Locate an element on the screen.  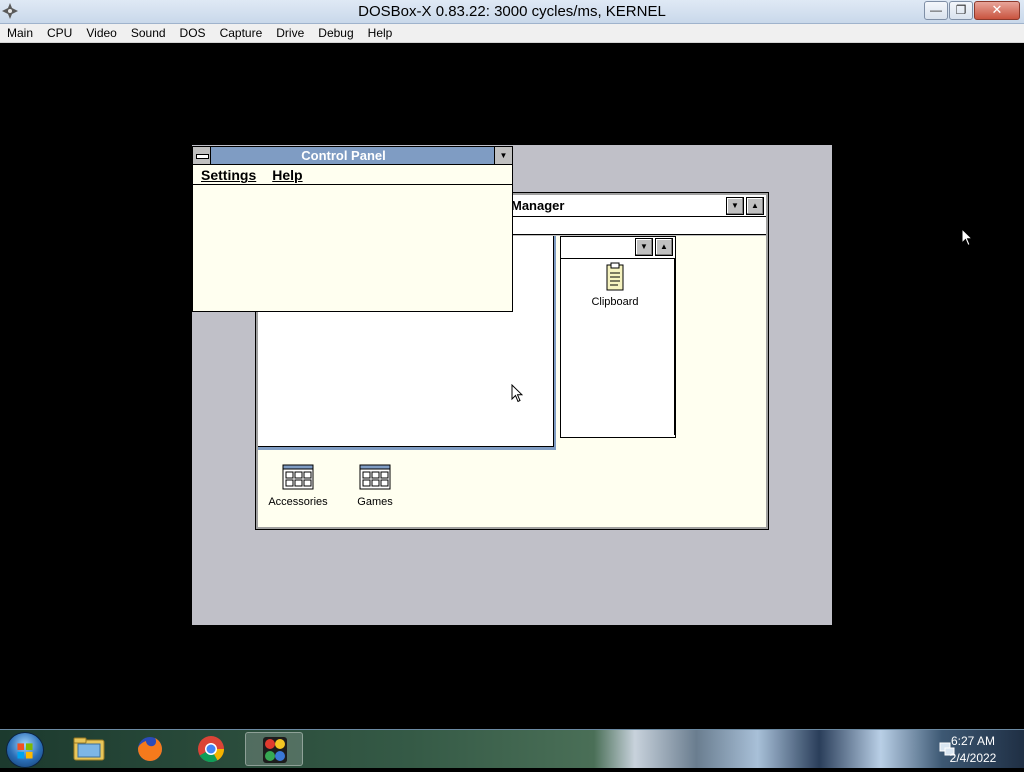
control-panel-client is located at coordinates (352, 248).